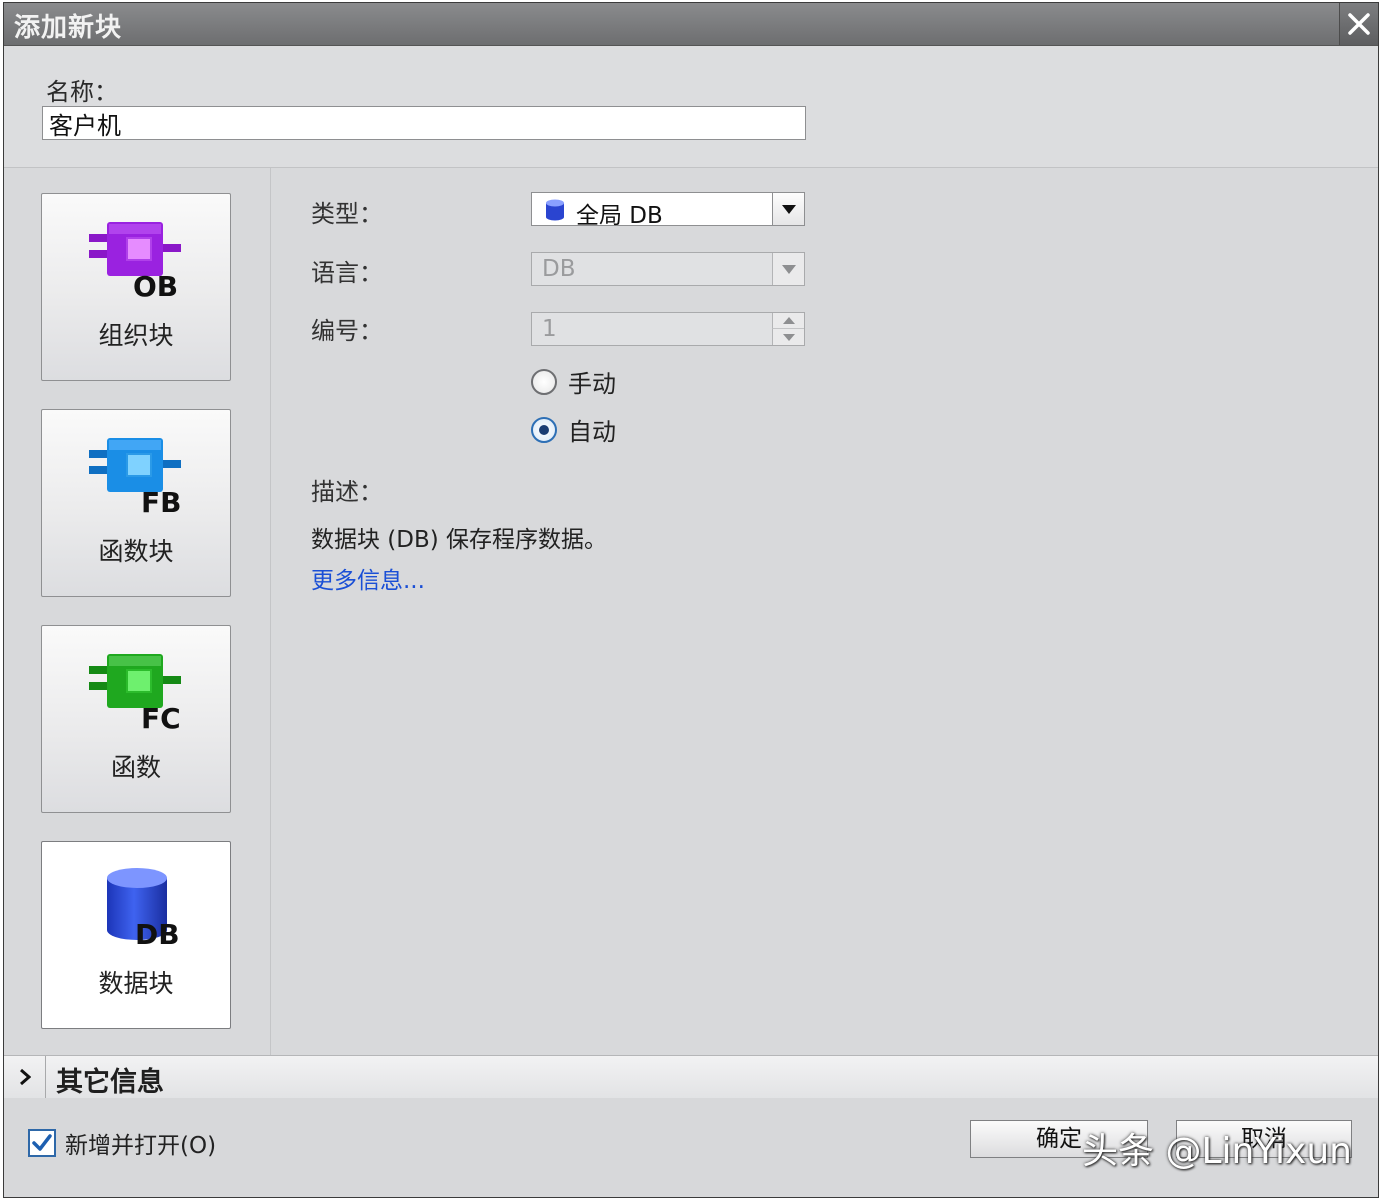  I want to click on arrow-down-icon, so click(788, 337).